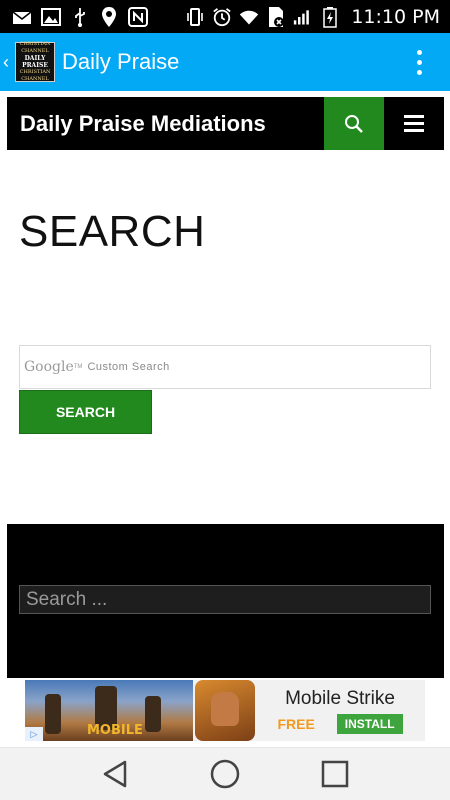 The height and width of the screenshot is (800, 450). What do you see at coordinates (128, 367) in the screenshot?
I see `search-placeholder: Custom Search` at bounding box center [128, 367].